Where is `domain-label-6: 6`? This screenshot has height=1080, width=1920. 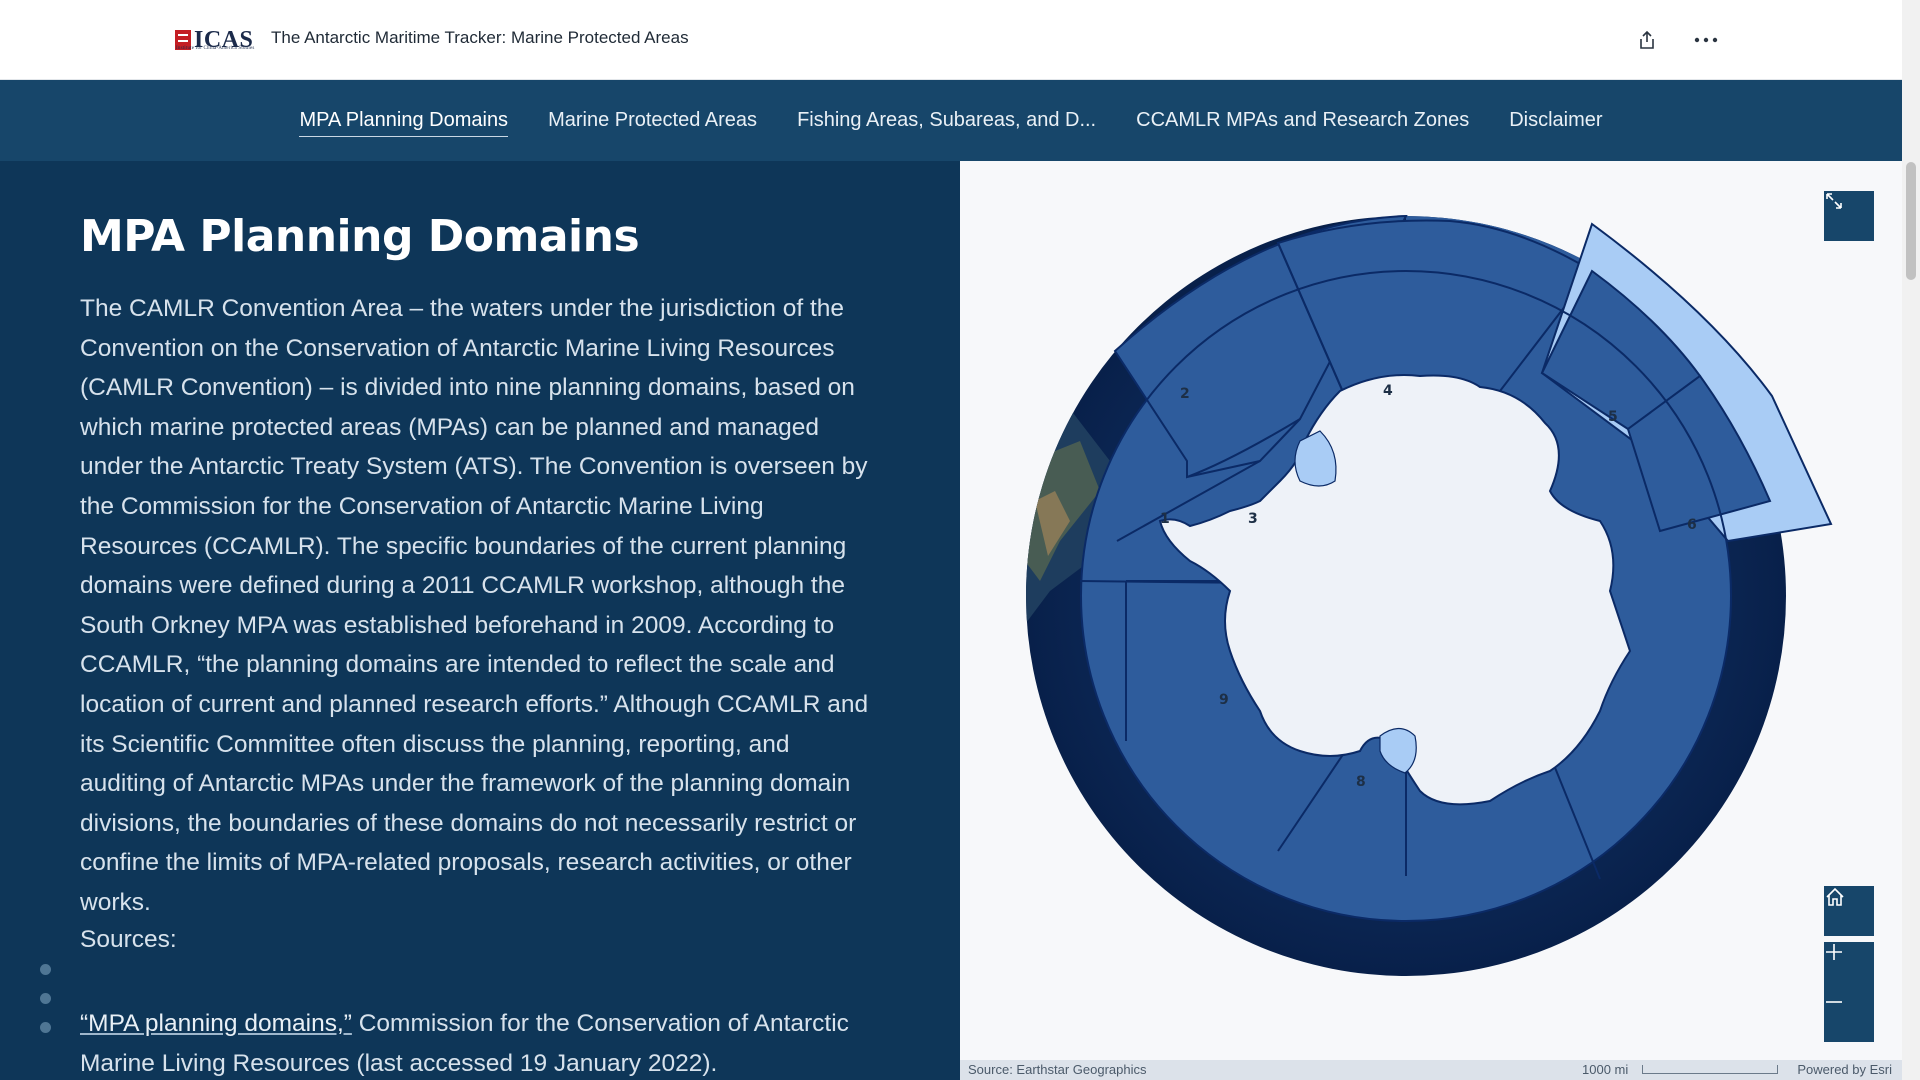 domain-label-6: 6 is located at coordinates (1692, 525).